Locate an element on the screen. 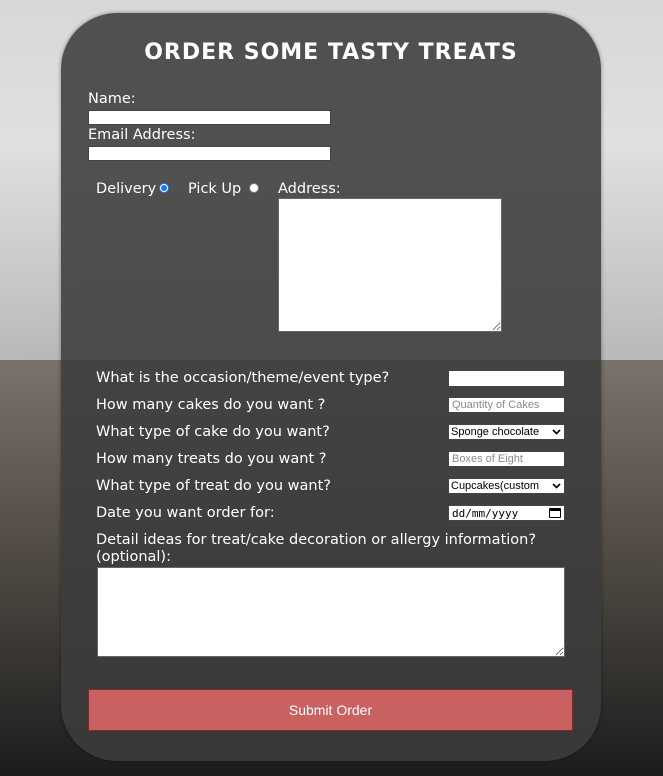 The height and width of the screenshot is (776, 663). occasion-label: What is the occasion/theme/event type? is located at coordinates (243, 378).